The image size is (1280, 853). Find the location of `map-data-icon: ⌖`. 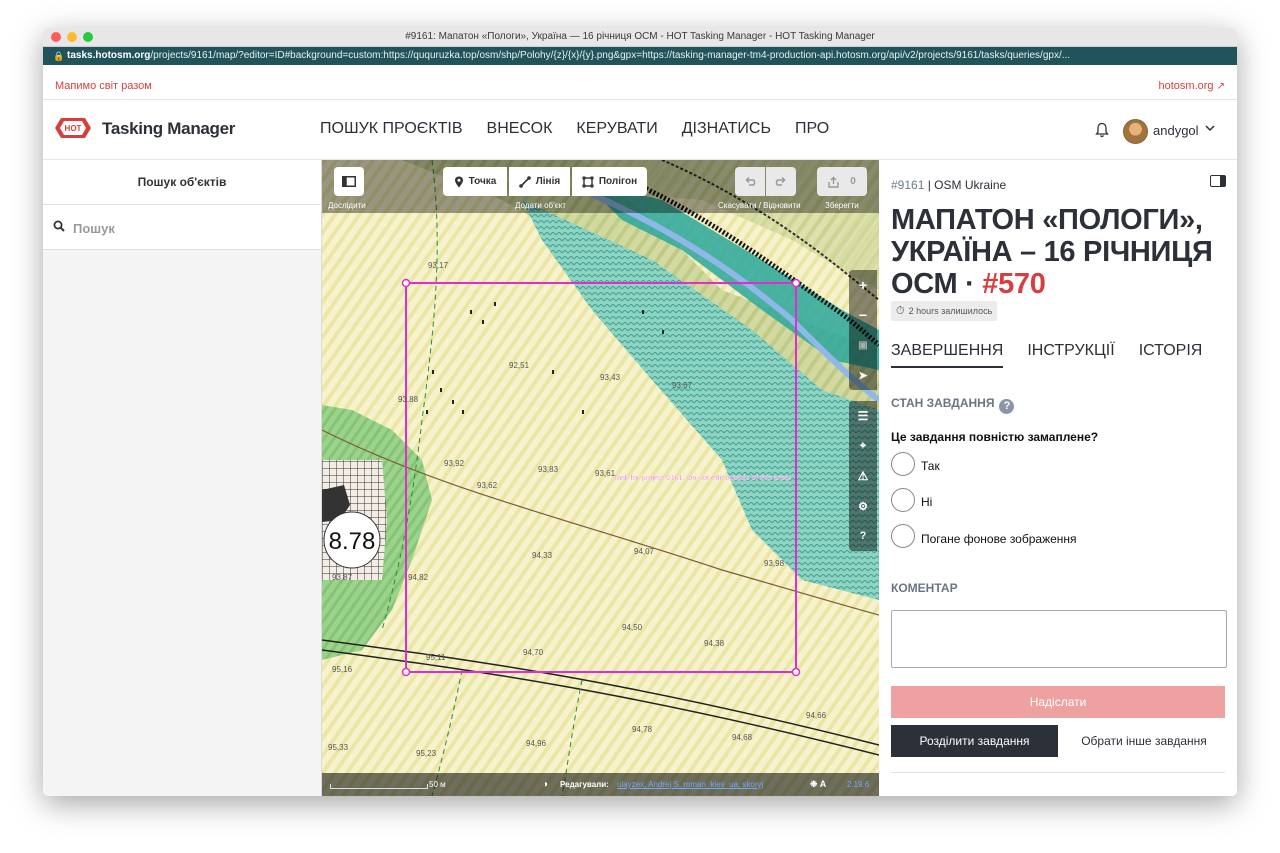

map-data-icon: ⌖ is located at coordinates (863, 445).